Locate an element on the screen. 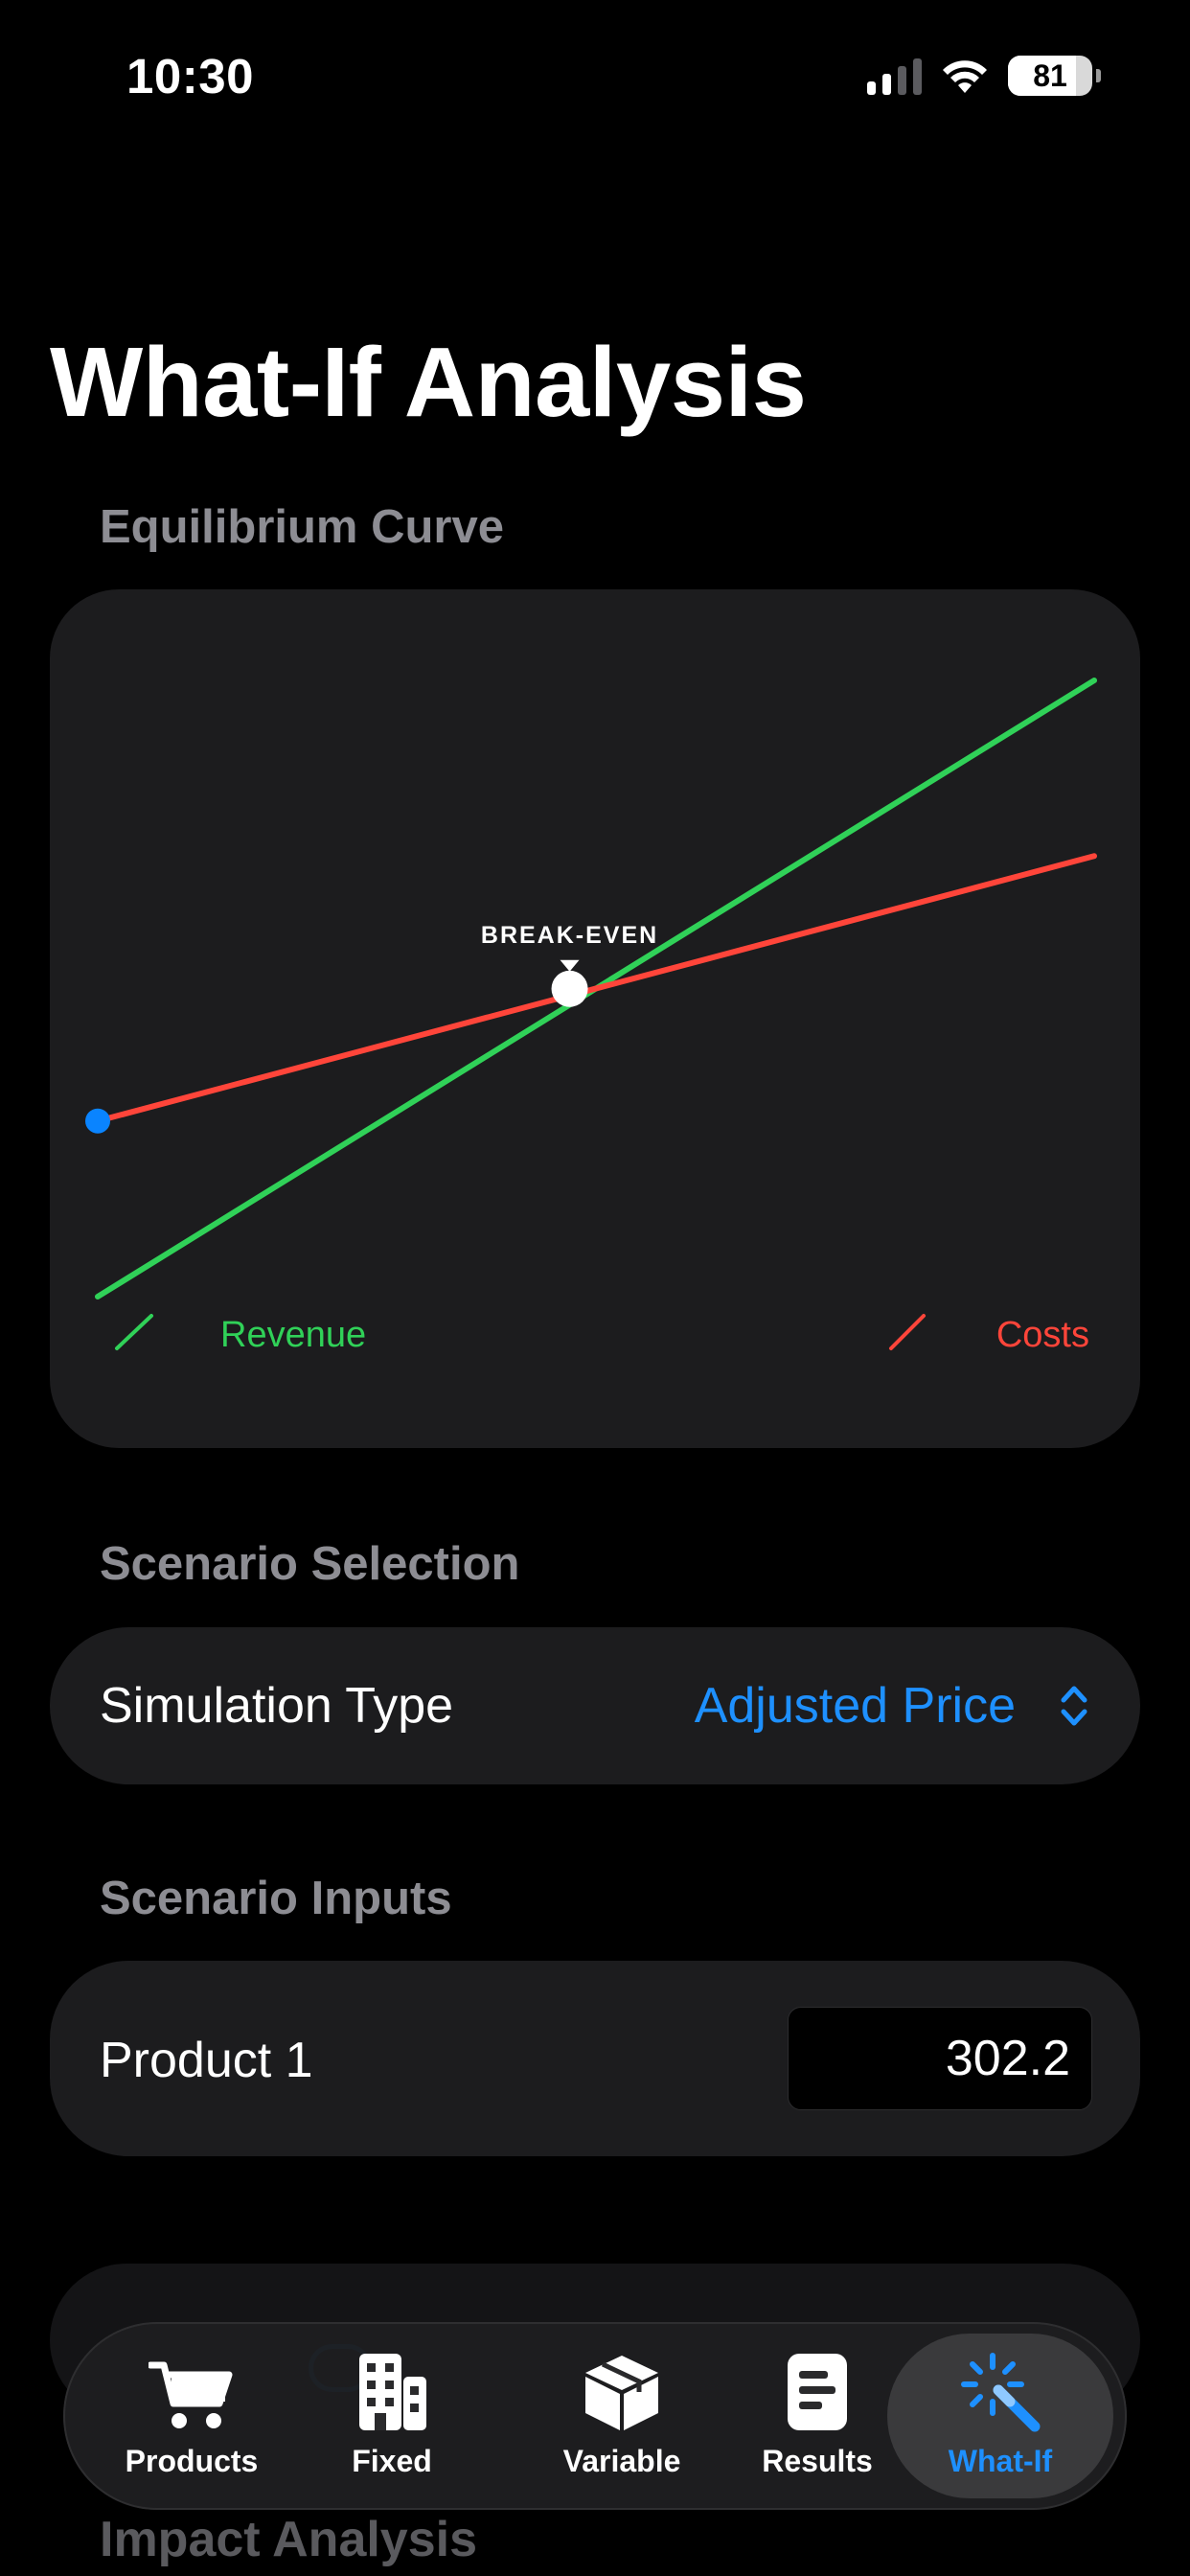 The width and height of the screenshot is (1190, 2576). tab-products: Products is located at coordinates (191, 2416).